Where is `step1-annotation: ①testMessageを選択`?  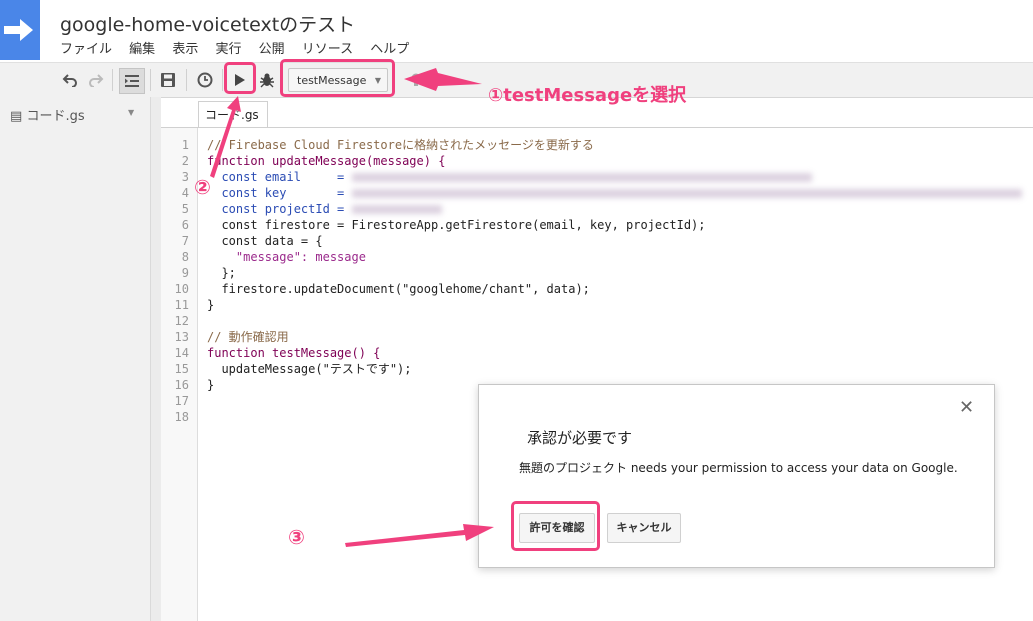
step1-annotation: ①testMessageを選択 is located at coordinates (587, 95).